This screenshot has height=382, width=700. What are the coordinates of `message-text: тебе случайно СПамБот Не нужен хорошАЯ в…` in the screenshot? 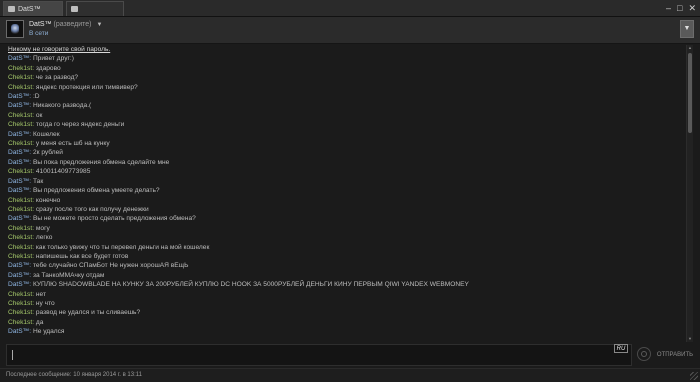 It's located at (110, 266).